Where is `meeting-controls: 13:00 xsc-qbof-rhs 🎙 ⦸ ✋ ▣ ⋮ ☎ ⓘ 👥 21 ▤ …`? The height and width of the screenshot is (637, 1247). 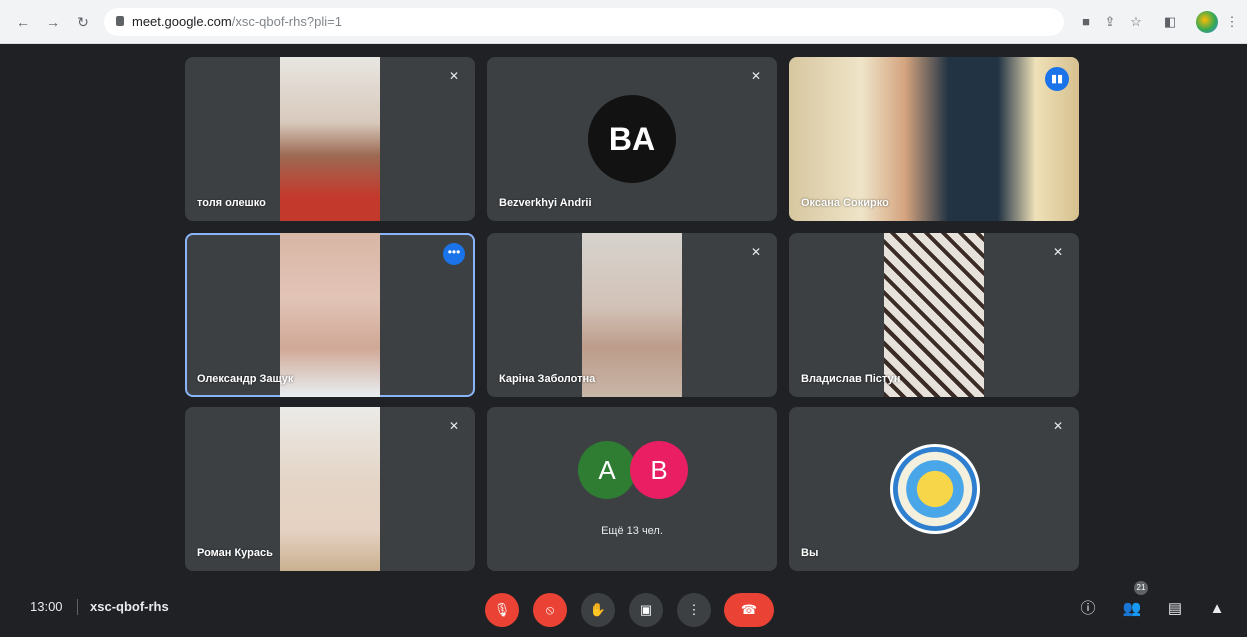 meeting-controls: 13:00 xsc-qbof-rhs 🎙 ⦸ ✋ ▣ ⋮ ☎ ⓘ 👥 21 ▤ … is located at coordinates (623, 609).